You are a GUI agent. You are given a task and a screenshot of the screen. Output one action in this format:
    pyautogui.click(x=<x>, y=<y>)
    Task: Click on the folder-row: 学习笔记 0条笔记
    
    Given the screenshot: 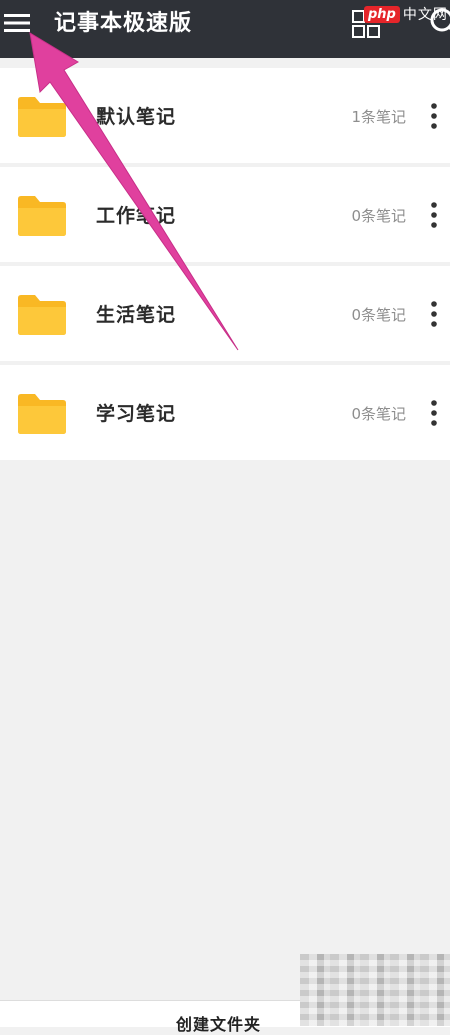 What is the action you would take?
    pyautogui.click(x=225, y=412)
    